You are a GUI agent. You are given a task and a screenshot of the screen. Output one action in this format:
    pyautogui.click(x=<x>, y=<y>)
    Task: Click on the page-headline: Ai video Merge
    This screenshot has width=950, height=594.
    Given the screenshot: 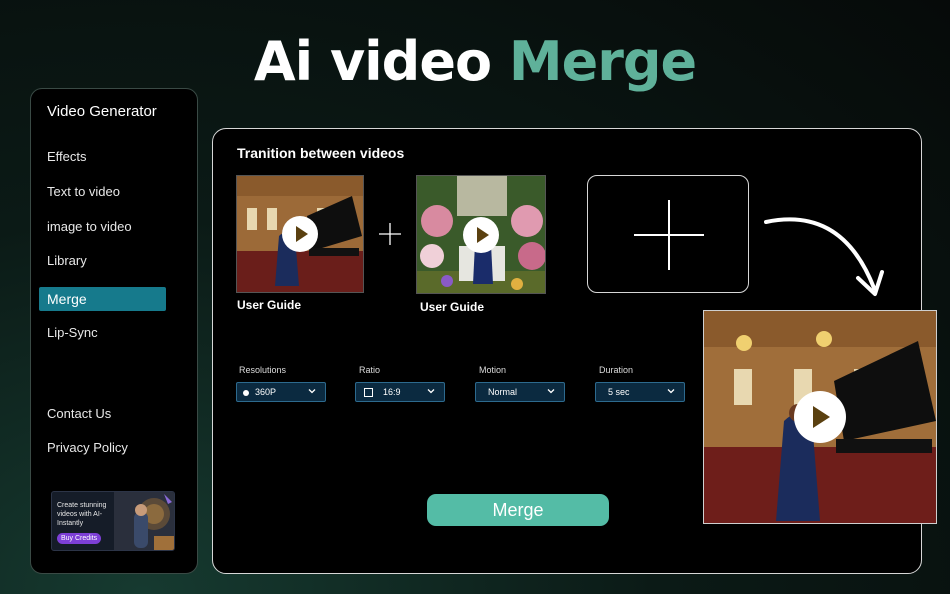 What is the action you would take?
    pyautogui.click(x=475, y=61)
    